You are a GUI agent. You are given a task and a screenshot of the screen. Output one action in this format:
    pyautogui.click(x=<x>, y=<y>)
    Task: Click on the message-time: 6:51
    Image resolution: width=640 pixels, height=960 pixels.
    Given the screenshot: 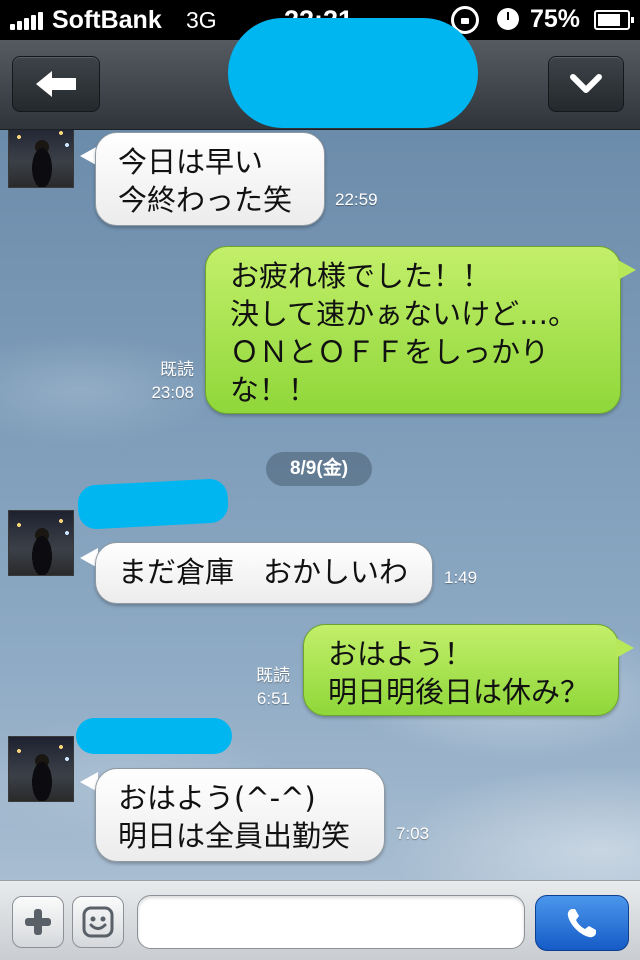 What is the action you would take?
    pyautogui.click(x=273, y=698)
    